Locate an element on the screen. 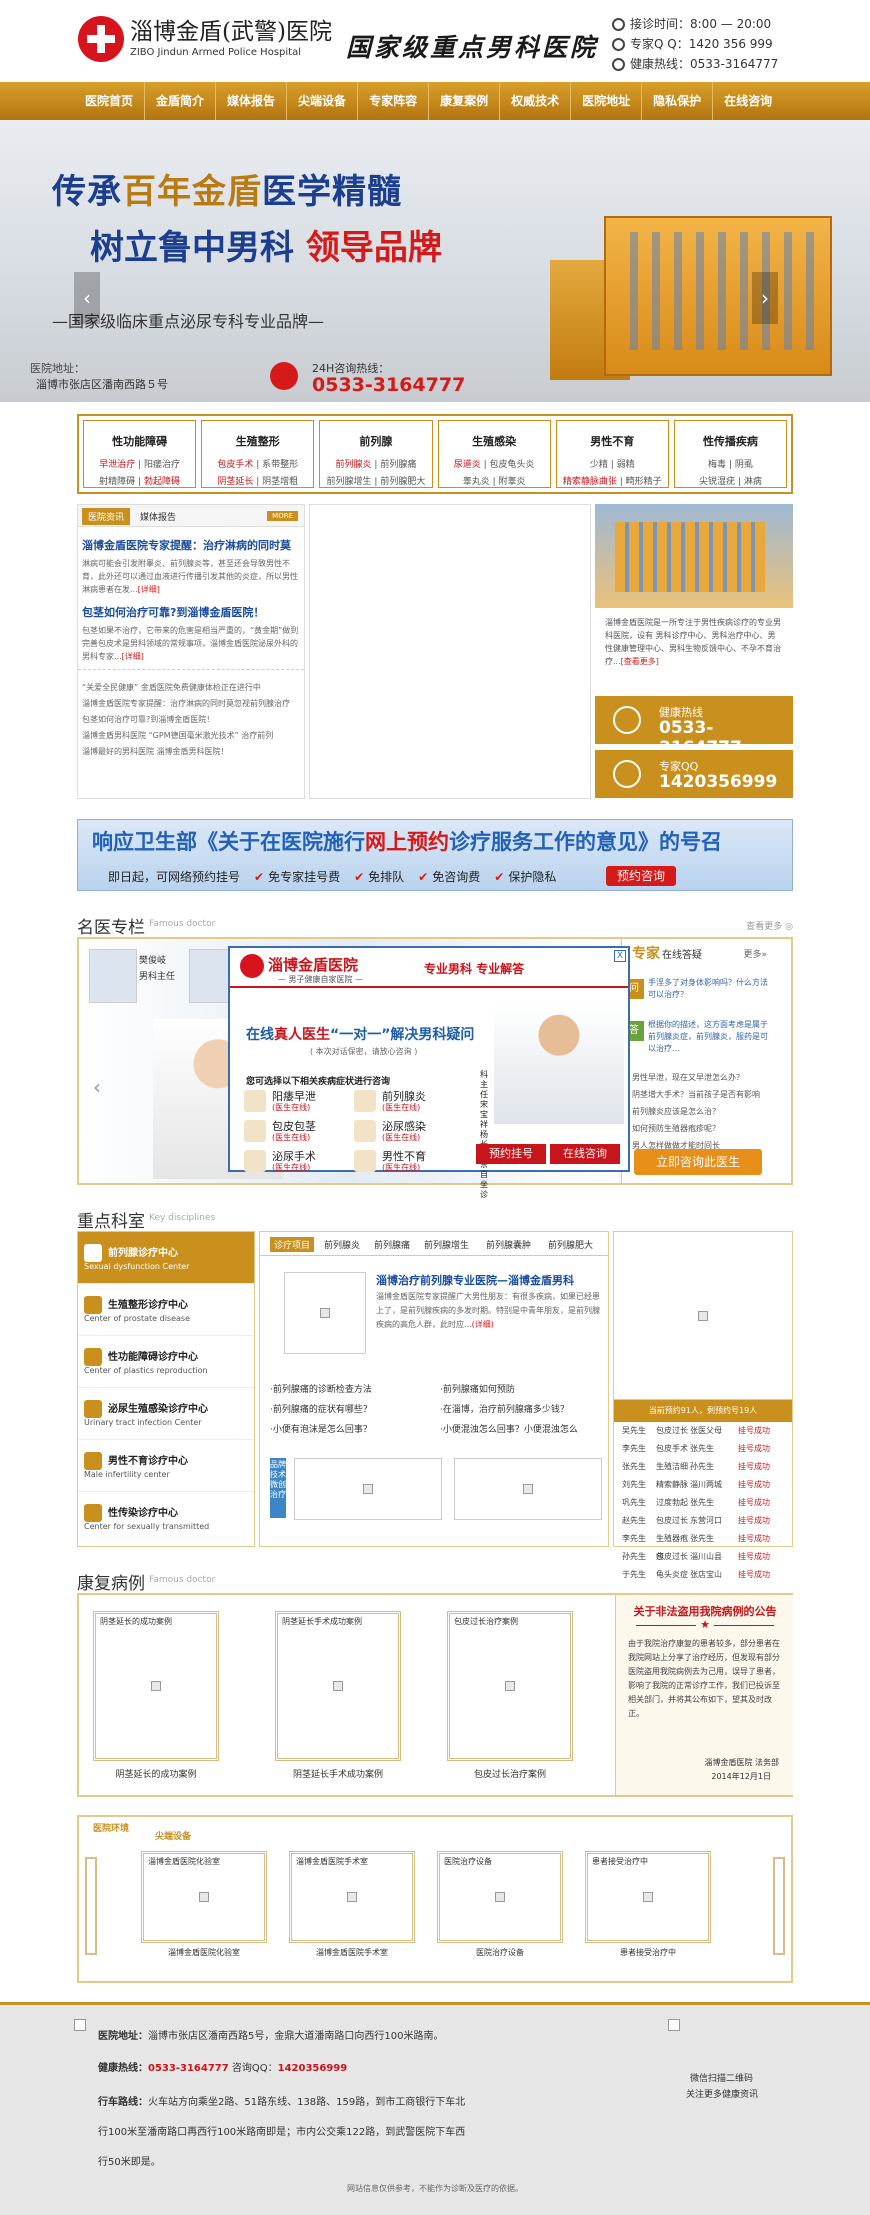  symptom-option: 前列腺炎 (医生在线) is located at coordinates (404, 1101).